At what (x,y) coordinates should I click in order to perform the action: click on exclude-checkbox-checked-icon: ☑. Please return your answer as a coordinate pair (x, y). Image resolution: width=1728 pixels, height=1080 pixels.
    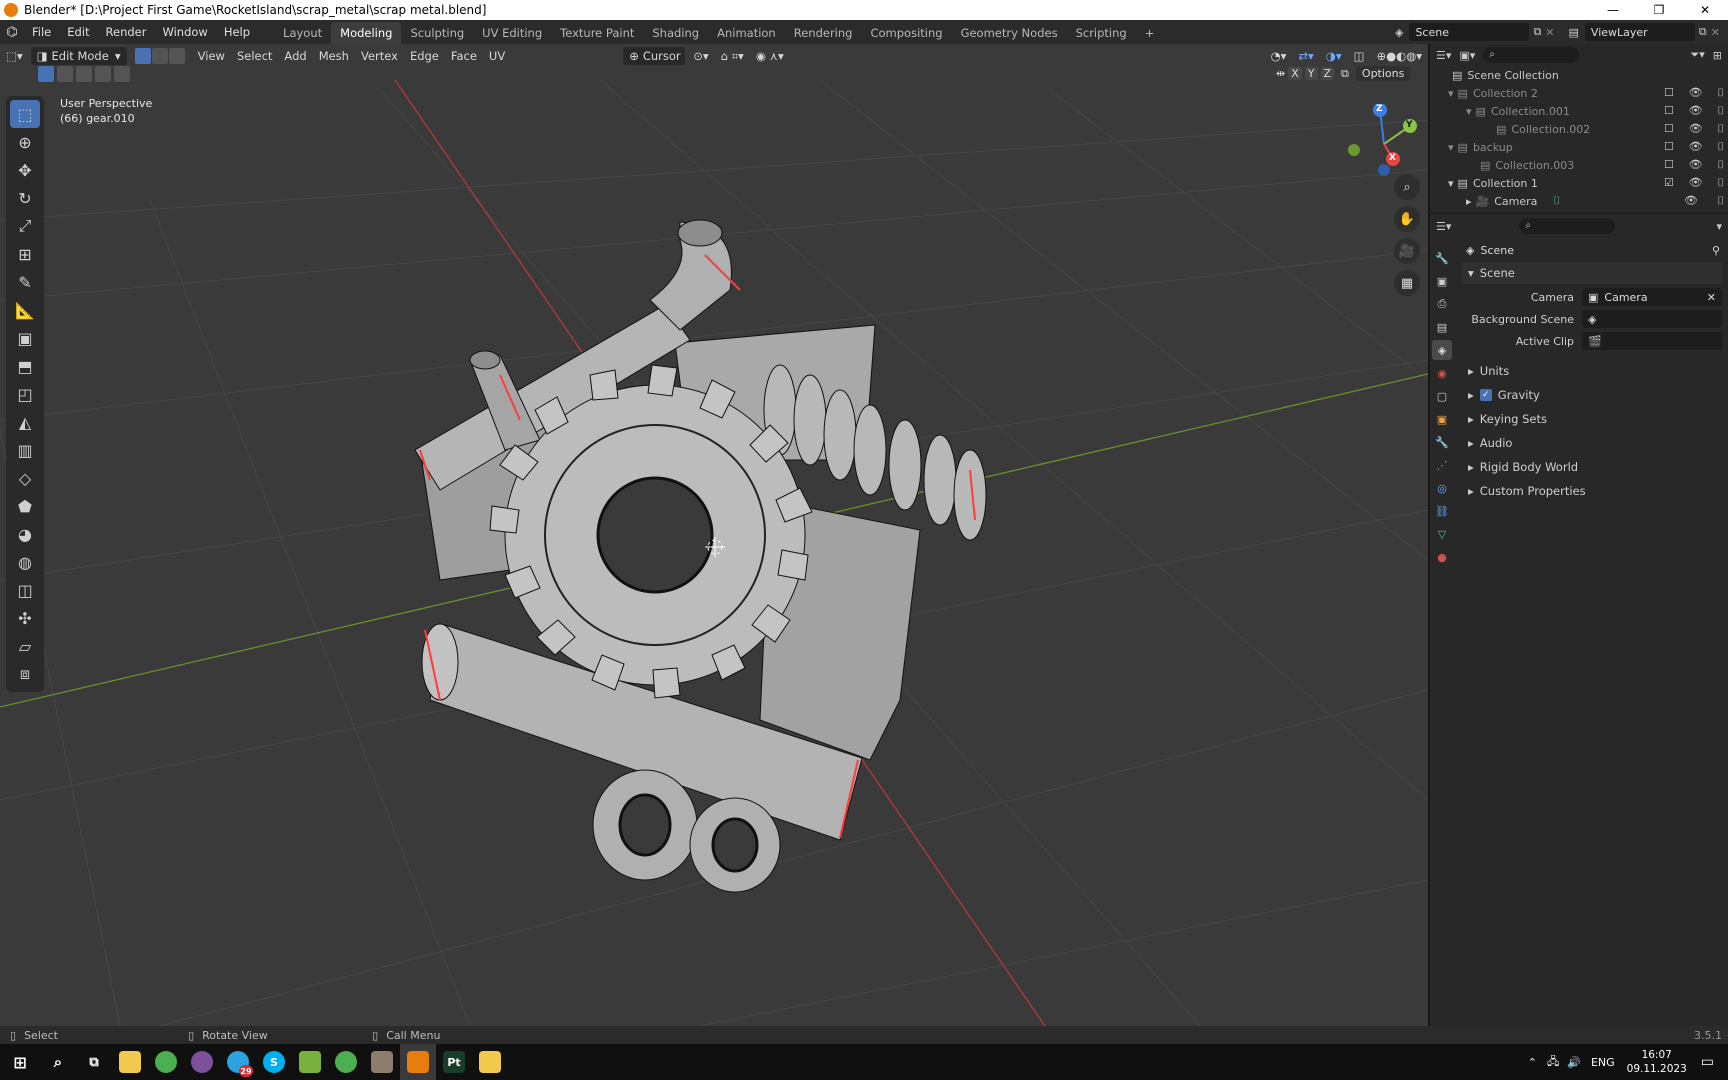
    Looking at the image, I should click on (1669, 183).